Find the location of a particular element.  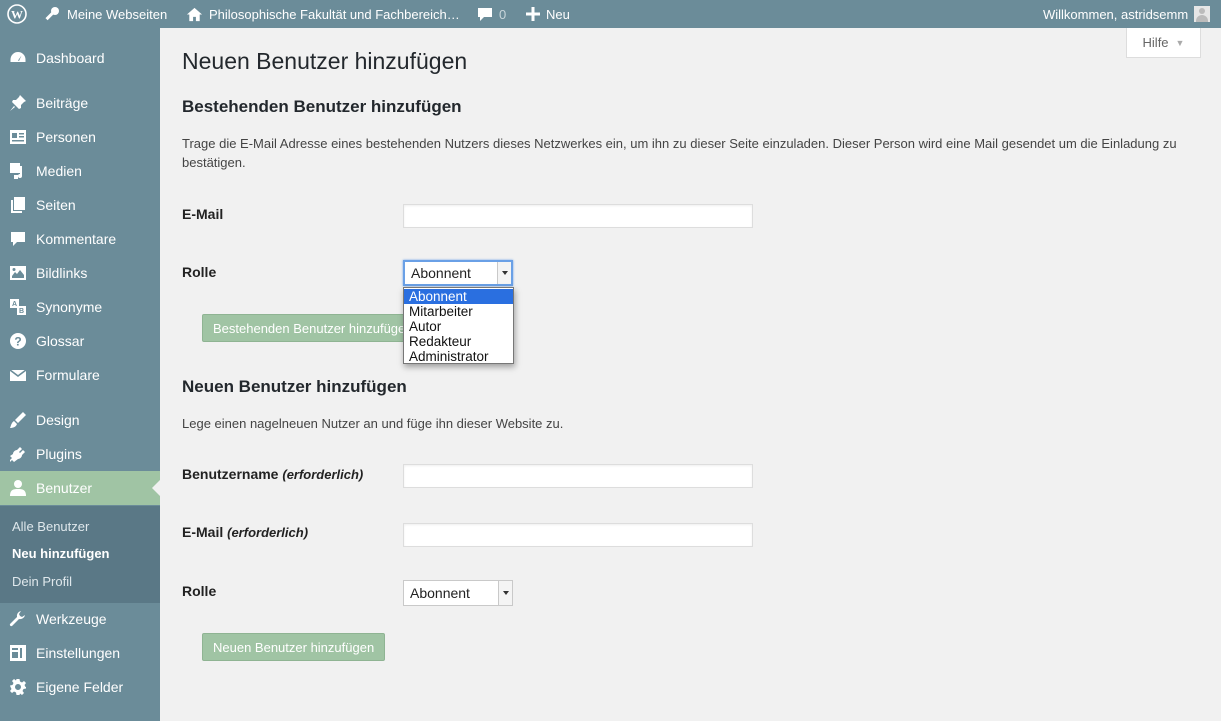

new-email-label: E-Mail (erforderlich) is located at coordinates (245, 532).